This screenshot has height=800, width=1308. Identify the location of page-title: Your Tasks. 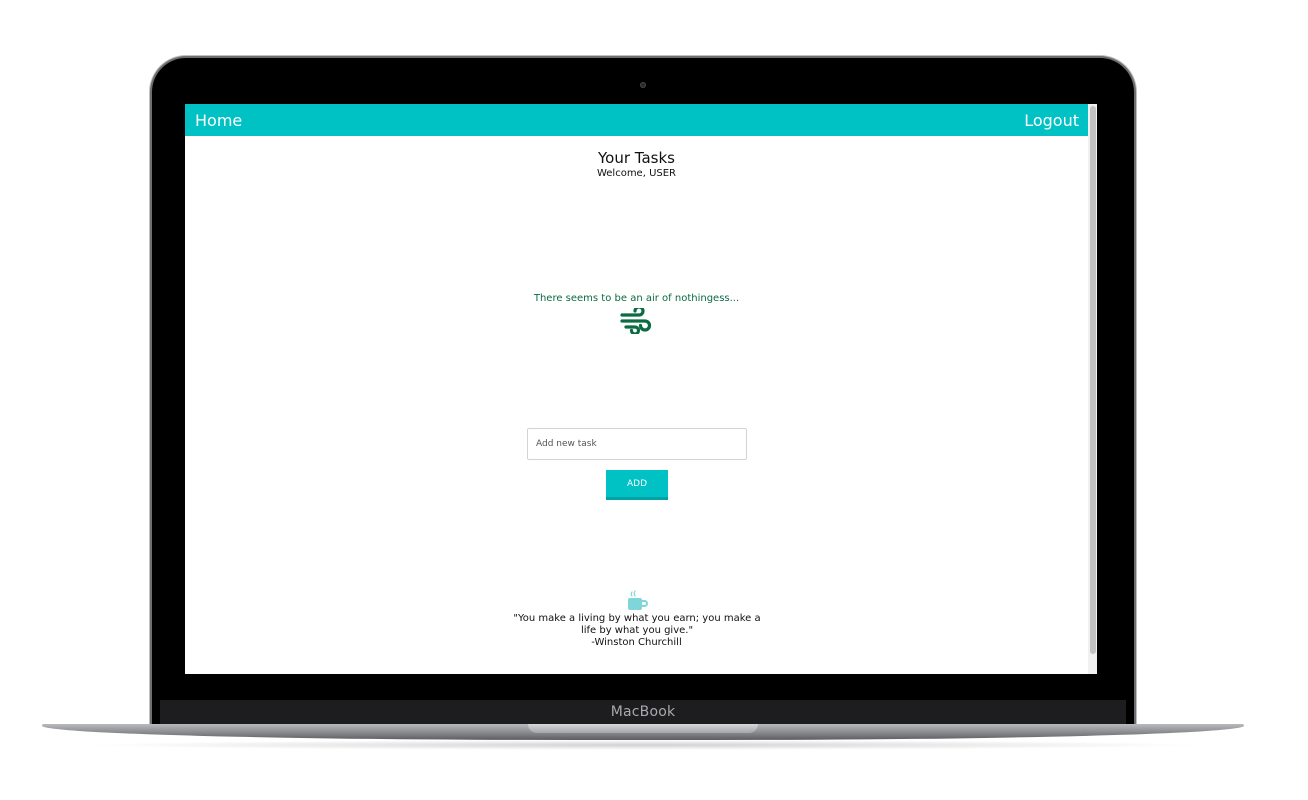
(636, 158).